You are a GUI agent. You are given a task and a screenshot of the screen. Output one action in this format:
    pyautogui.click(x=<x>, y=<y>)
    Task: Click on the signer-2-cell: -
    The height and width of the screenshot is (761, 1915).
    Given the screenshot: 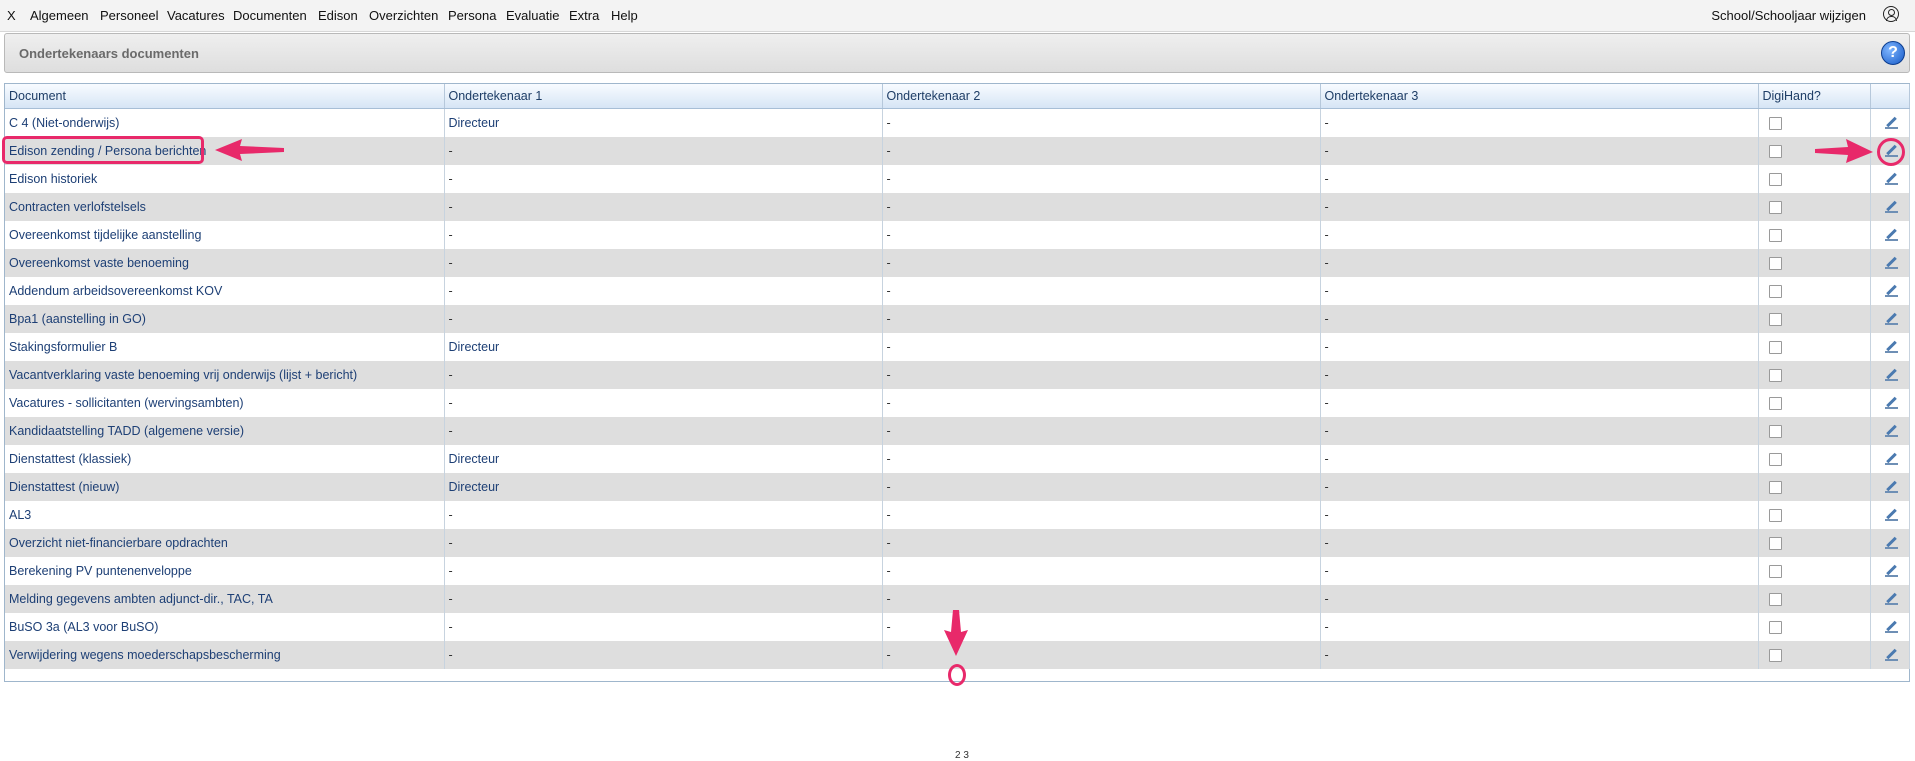 What is the action you would take?
    pyautogui.click(x=1101, y=571)
    